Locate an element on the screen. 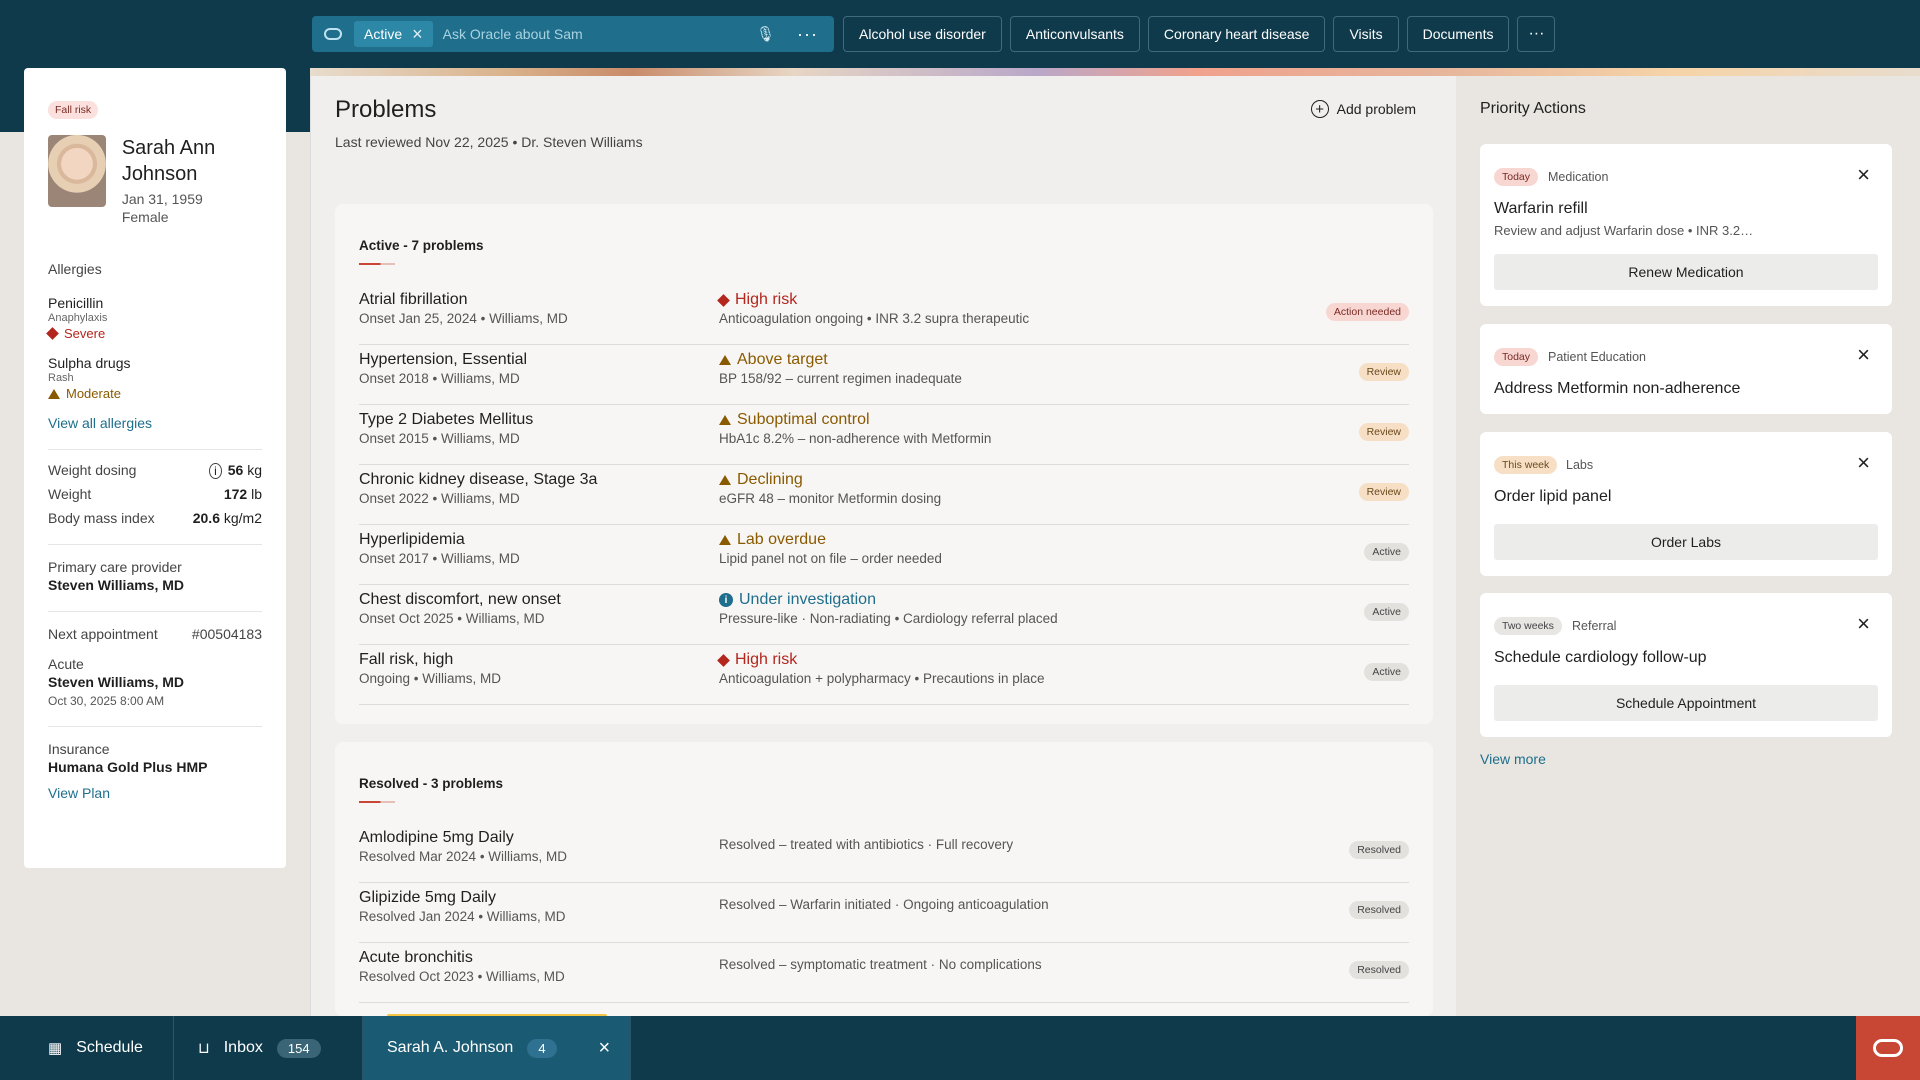 This screenshot has width=1920, height=1080. info-icon: i is located at coordinates (215, 471).